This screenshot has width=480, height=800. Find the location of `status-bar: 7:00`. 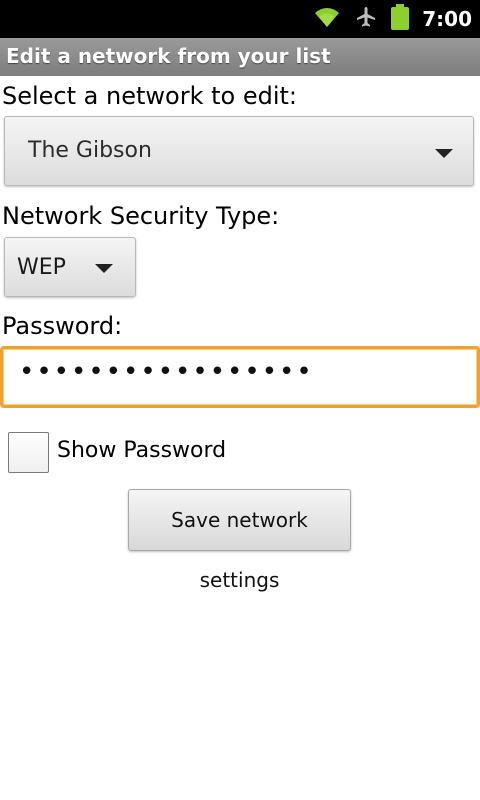

status-bar: 7:00 is located at coordinates (240, 19).